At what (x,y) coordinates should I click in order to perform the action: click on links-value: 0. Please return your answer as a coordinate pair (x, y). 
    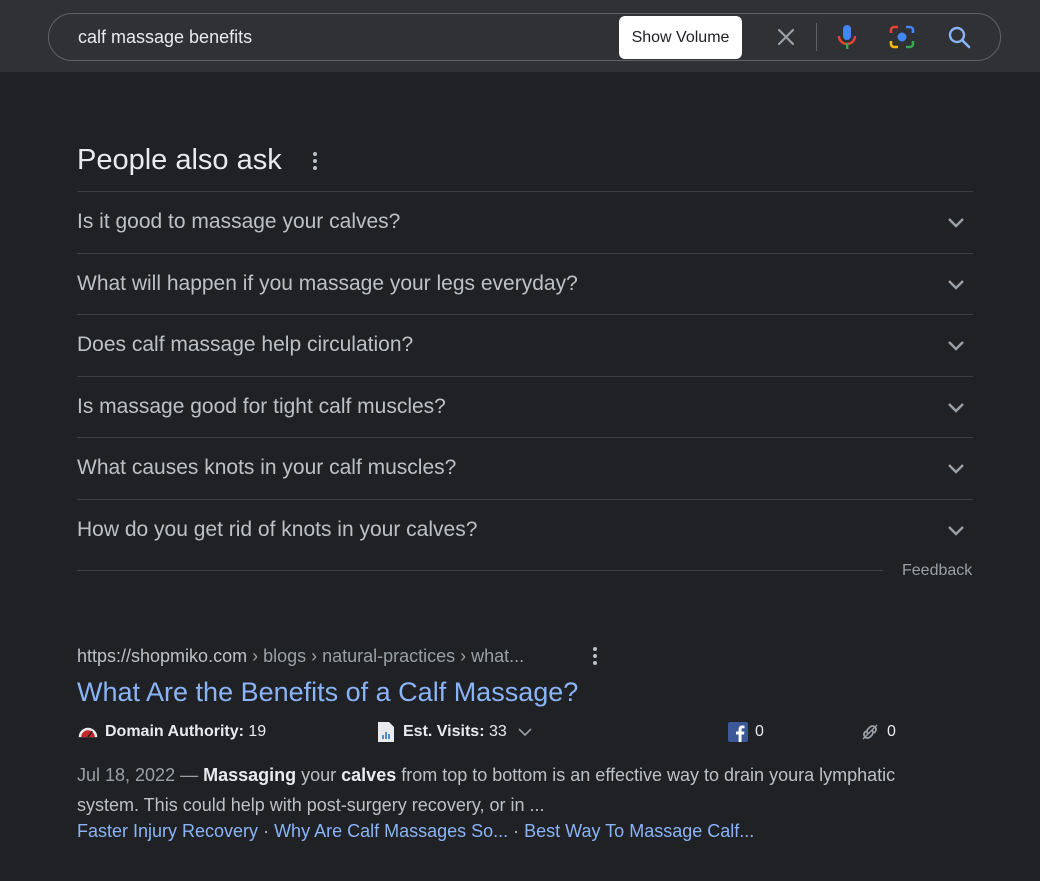
    Looking at the image, I should click on (891, 731).